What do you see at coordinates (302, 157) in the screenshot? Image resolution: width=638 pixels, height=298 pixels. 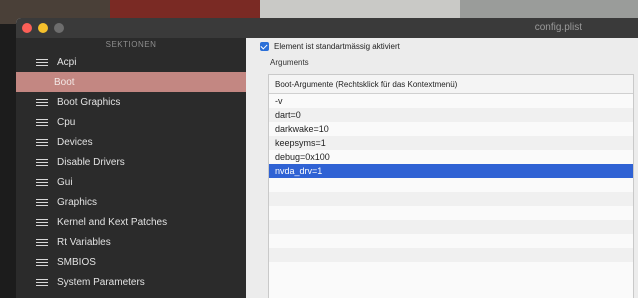 I see `argument-cell: debug=0x100` at bounding box center [302, 157].